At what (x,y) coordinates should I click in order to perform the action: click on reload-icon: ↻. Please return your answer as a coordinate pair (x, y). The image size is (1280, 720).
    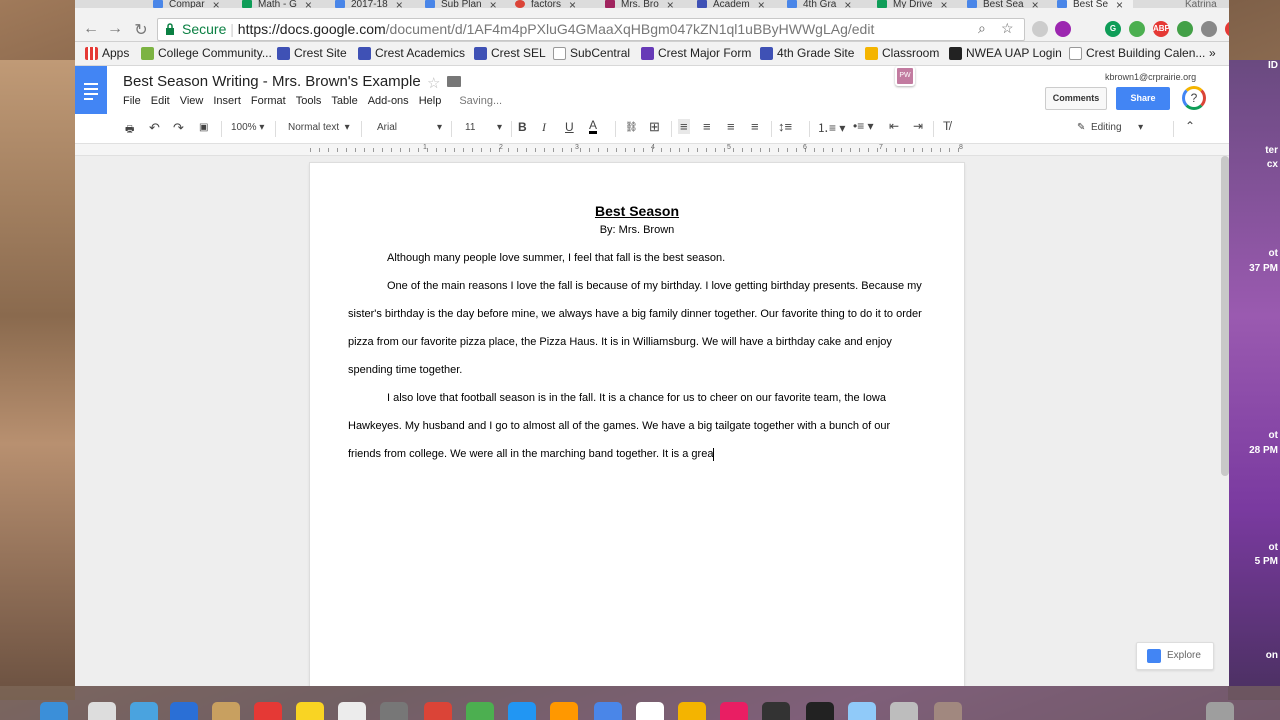
    Looking at the image, I should click on (141, 30).